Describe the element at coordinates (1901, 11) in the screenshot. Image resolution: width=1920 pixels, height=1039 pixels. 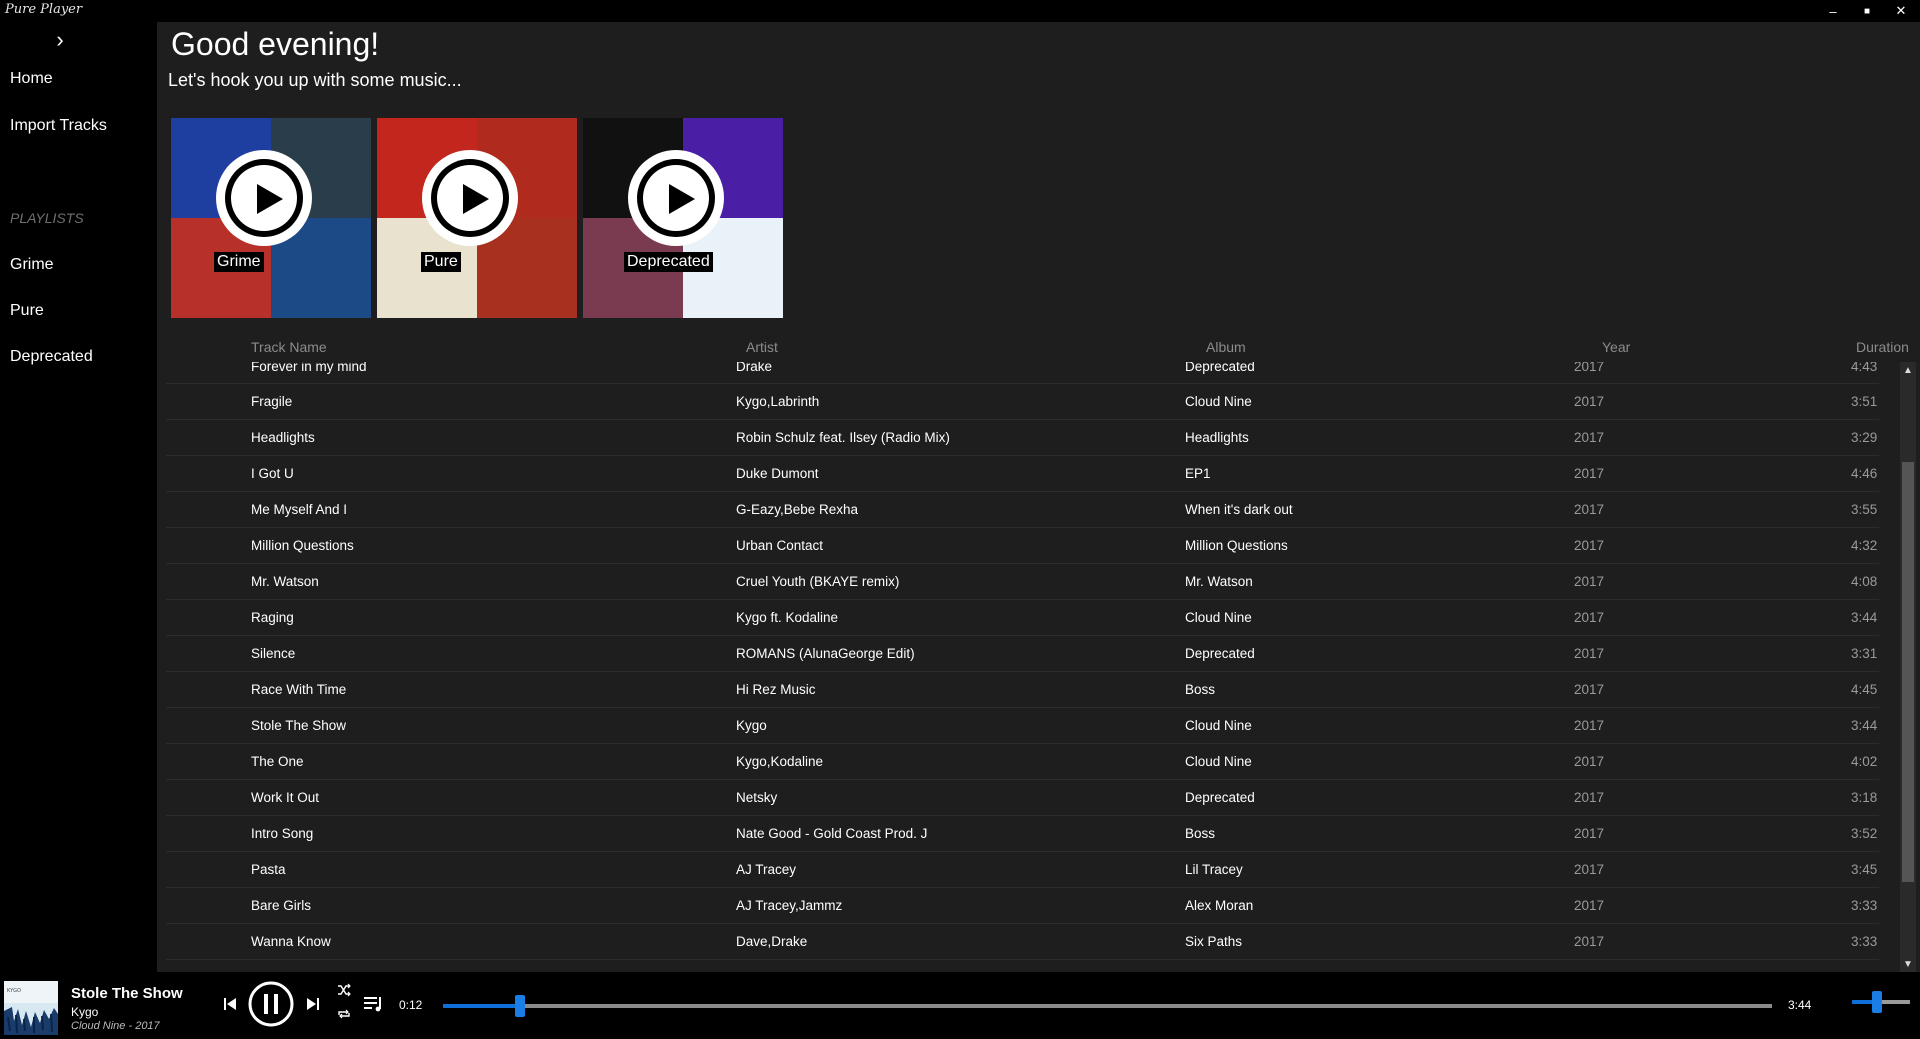
I see `close-button: ✕` at that location.